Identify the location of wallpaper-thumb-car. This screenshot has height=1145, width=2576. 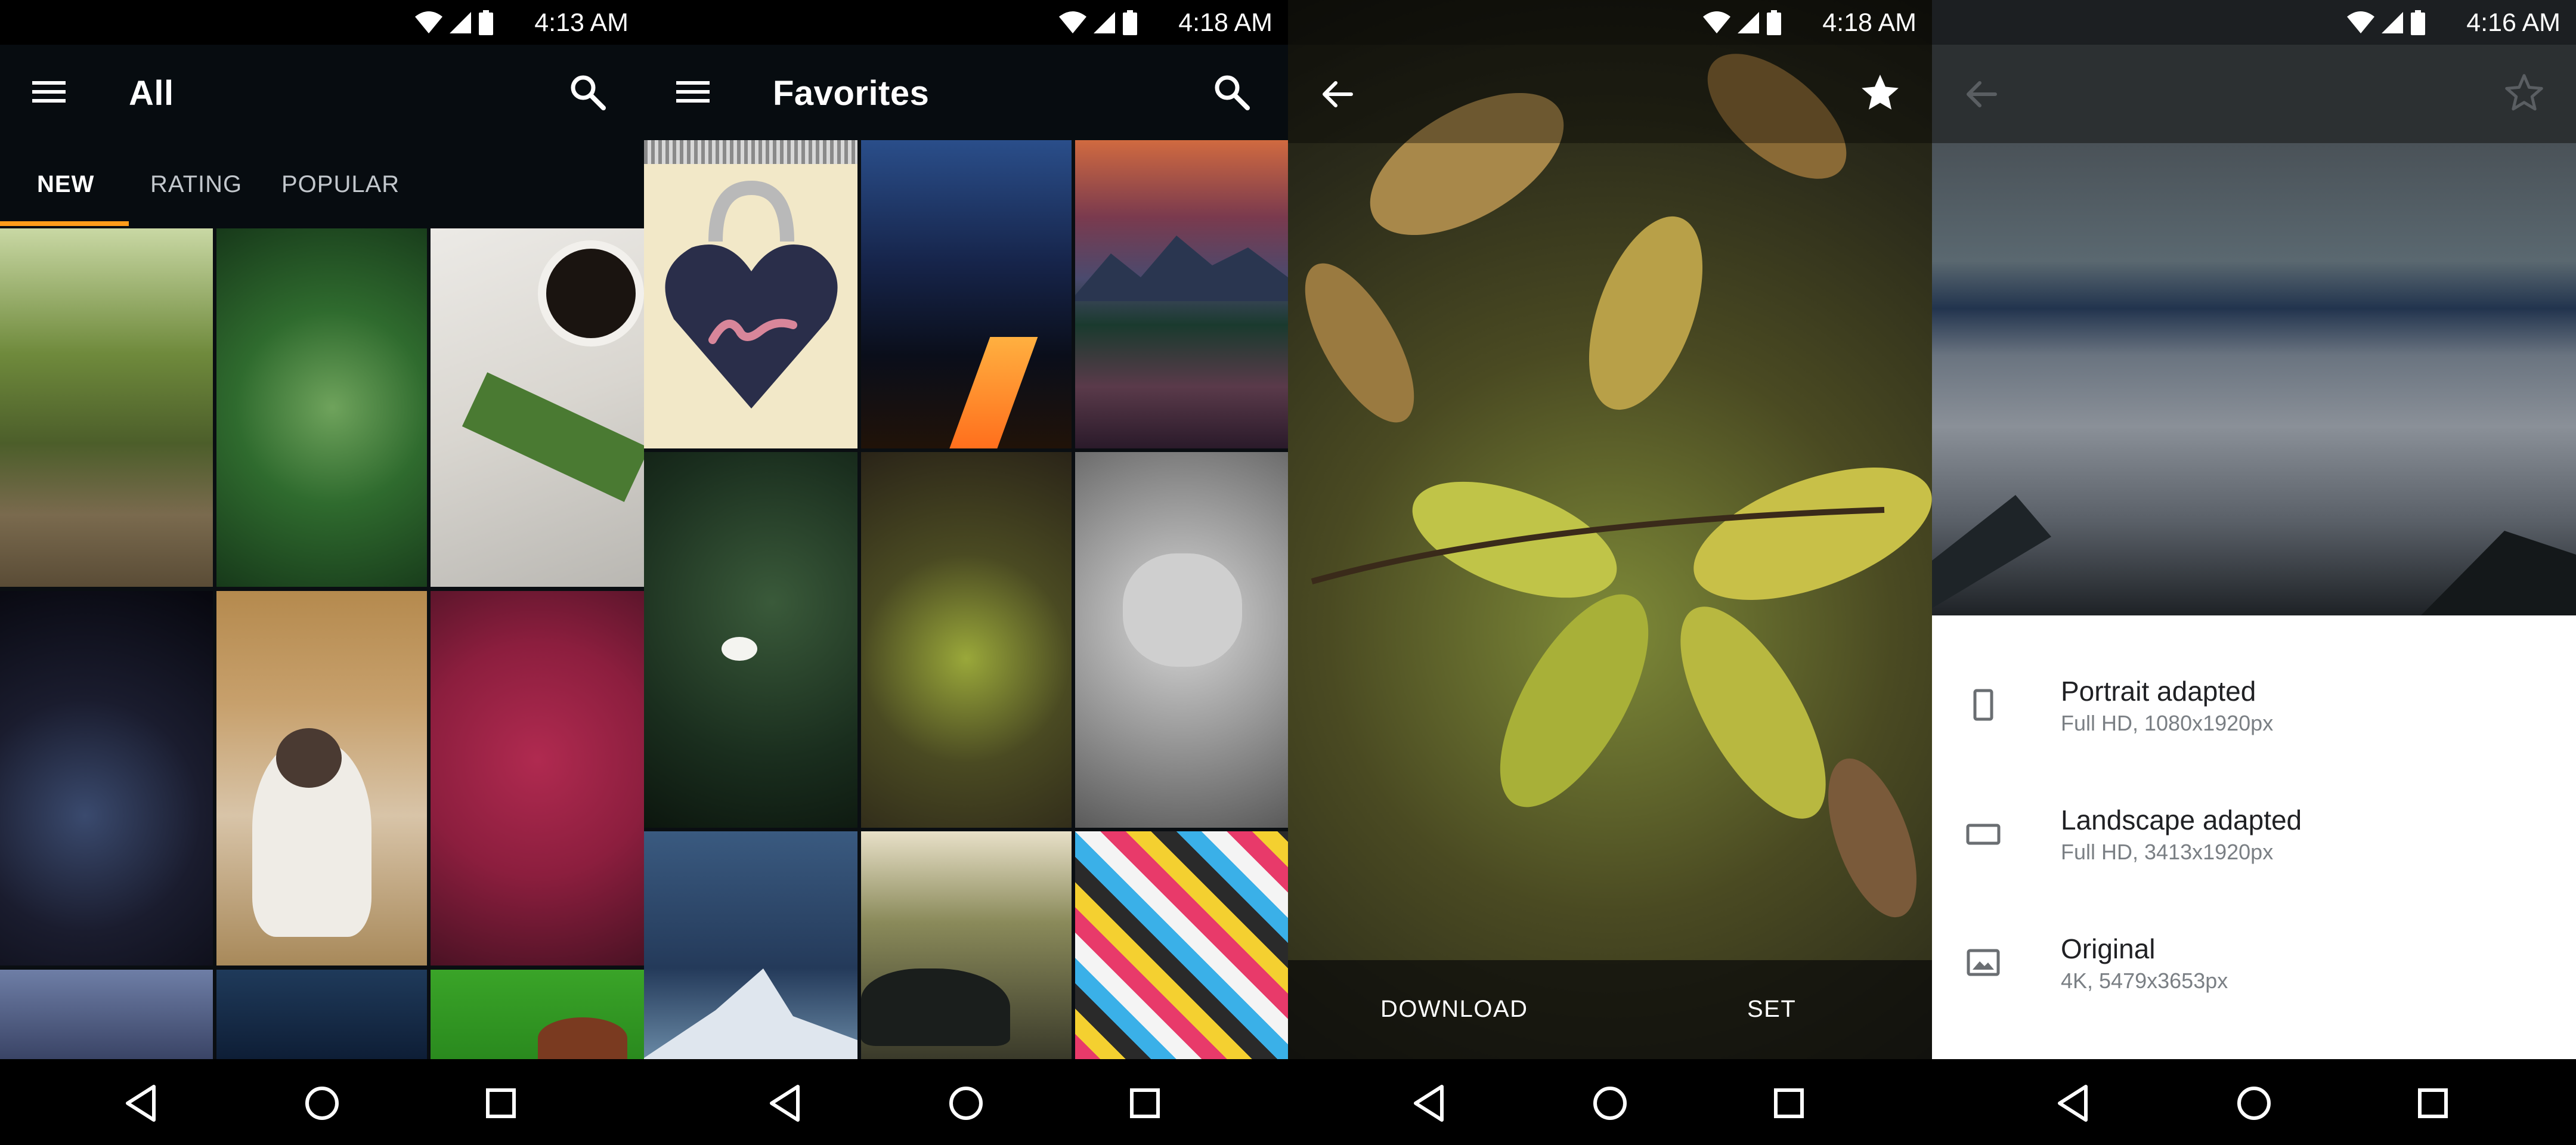
(967, 945).